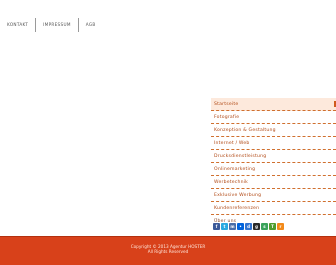 This screenshot has height=265, width=336. What do you see at coordinates (280, 226) in the screenshot?
I see `rss-icon: r` at bounding box center [280, 226].